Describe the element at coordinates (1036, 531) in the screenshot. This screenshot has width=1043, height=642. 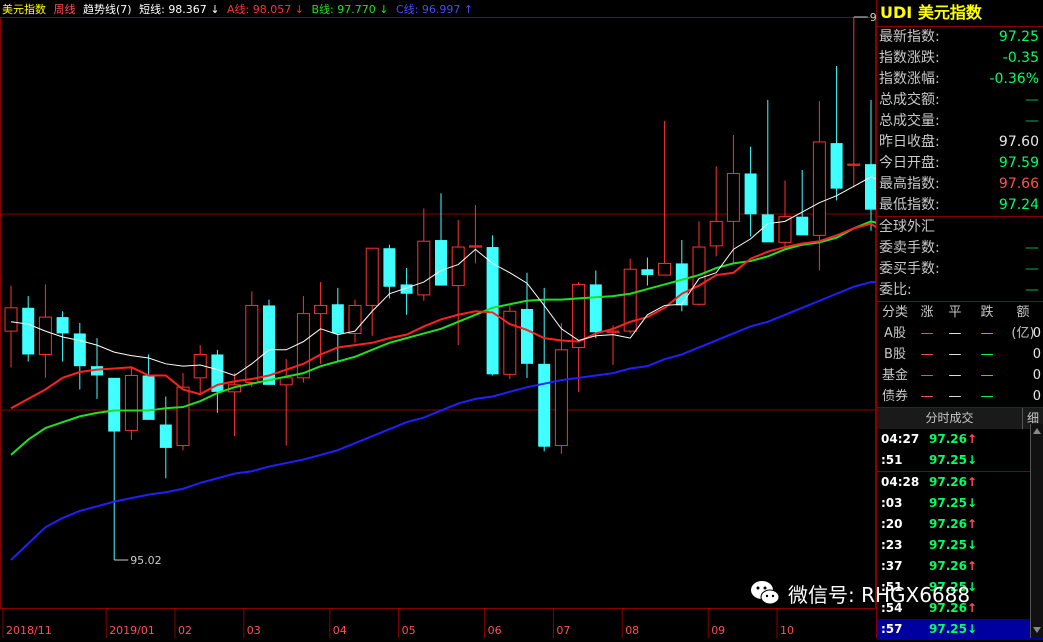
I see `ticks-scrollbar` at that location.